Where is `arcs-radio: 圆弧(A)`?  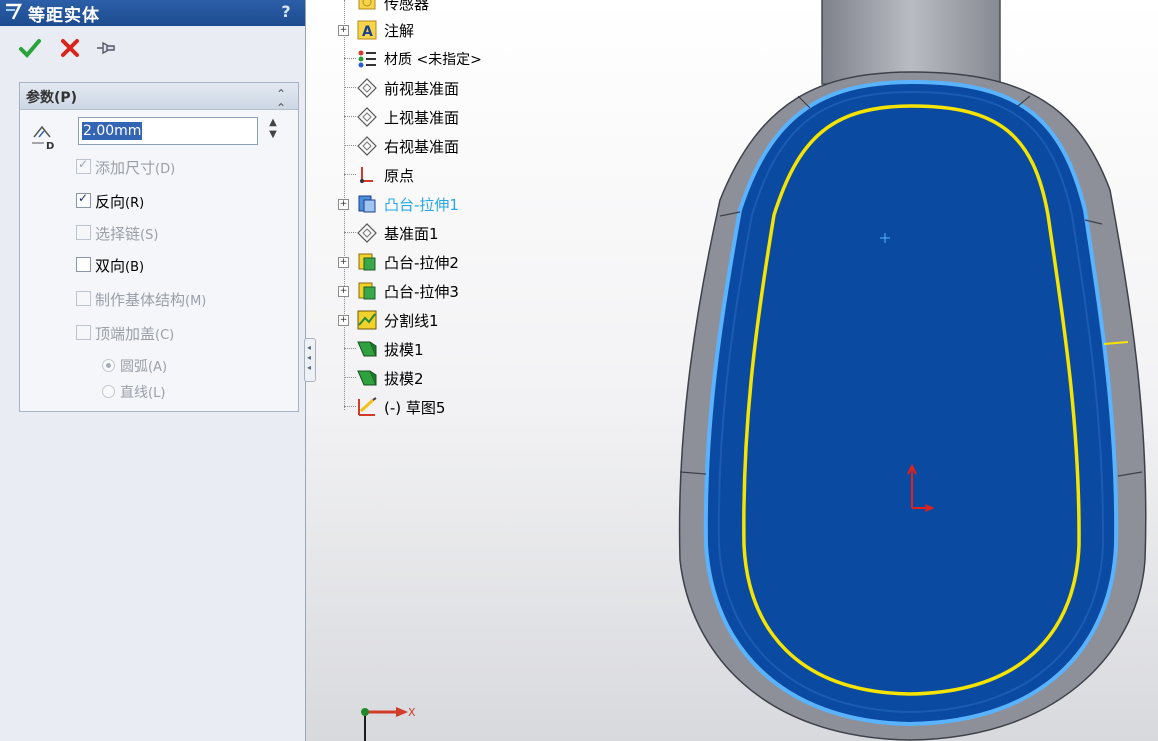
arcs-radio: 圆弧(A) is located at coordinates (134, 366).